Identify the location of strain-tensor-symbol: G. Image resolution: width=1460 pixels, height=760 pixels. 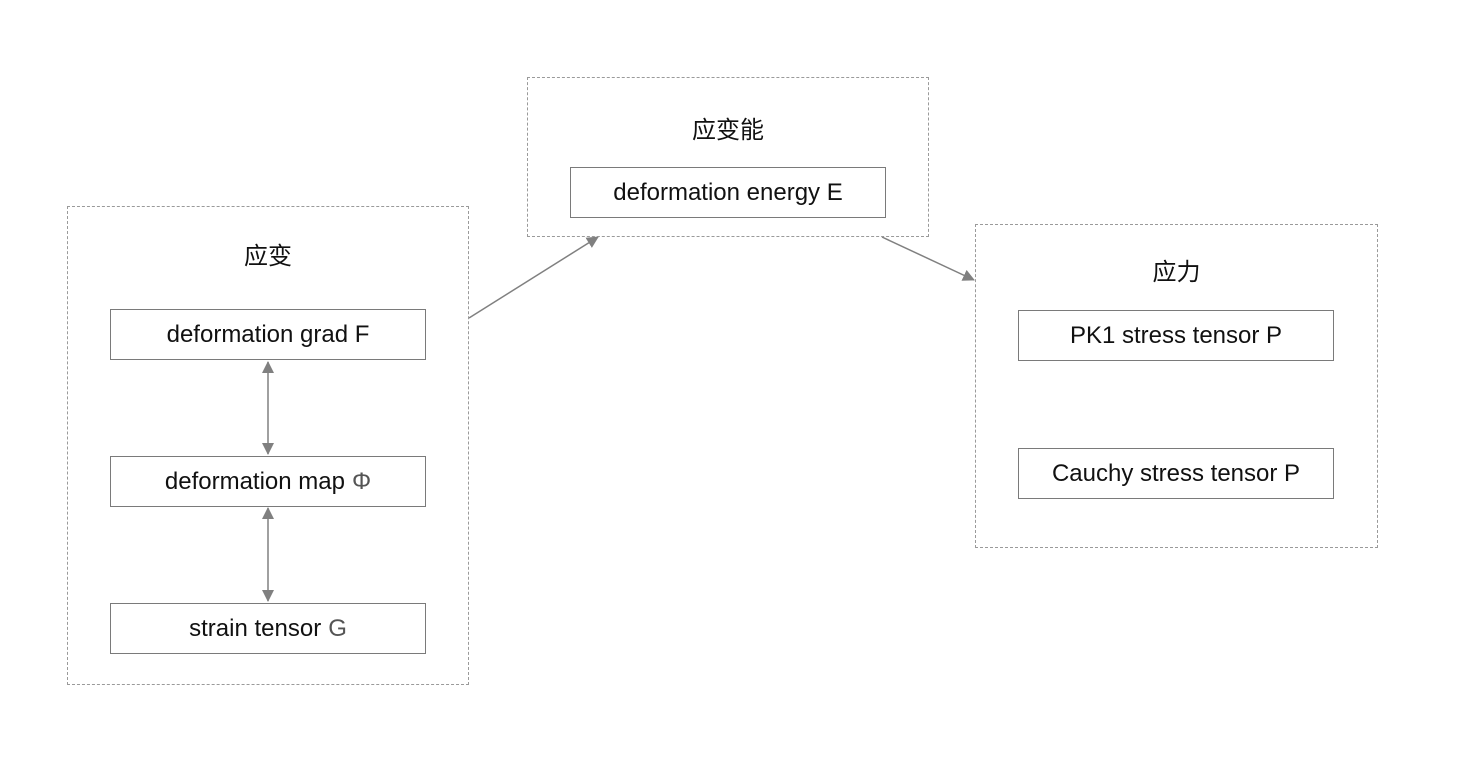
(337, 628).